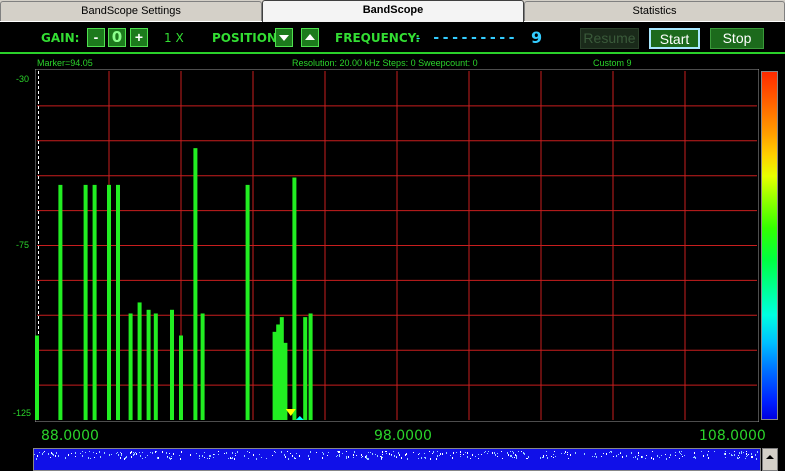 Image resolution: width=785 pixels, height=471 pixels. Describe the element at coordinates (770, 459) in the screenshot. I see `waterfall-scroll-up-button` at that location.